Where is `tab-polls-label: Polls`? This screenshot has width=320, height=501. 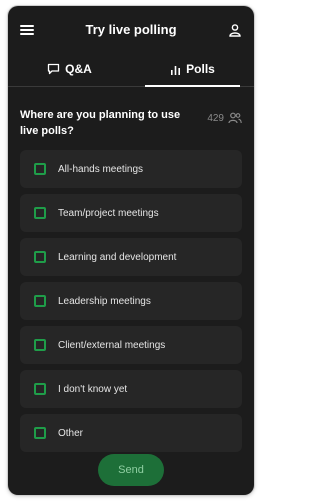 tab-polls-label: Polls is located at coordinates (200, 69).